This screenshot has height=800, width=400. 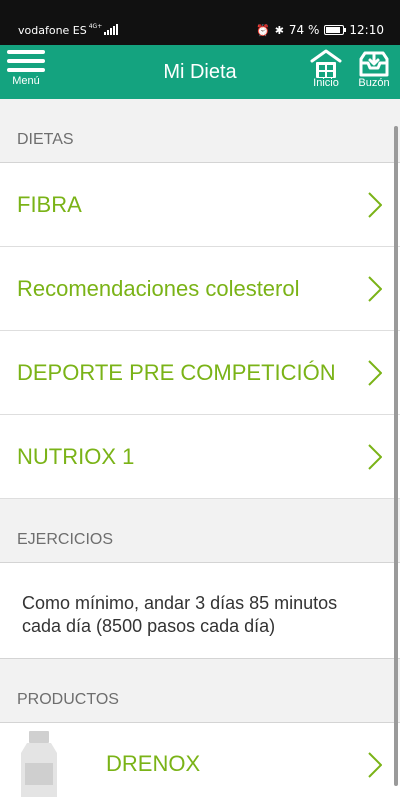 What do you see at coordinates (326, 63) in the screenshot?
I see `home-icon` at bounding box center [326, 63].